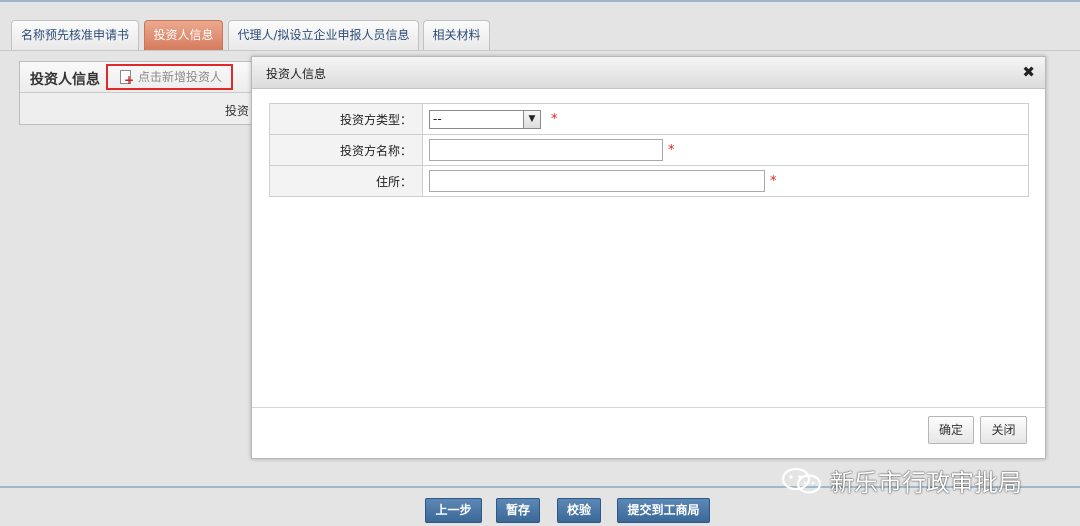  Describe the element at coordinates (546, 150) in the screenshot. I see `investor-name-input` at that location.